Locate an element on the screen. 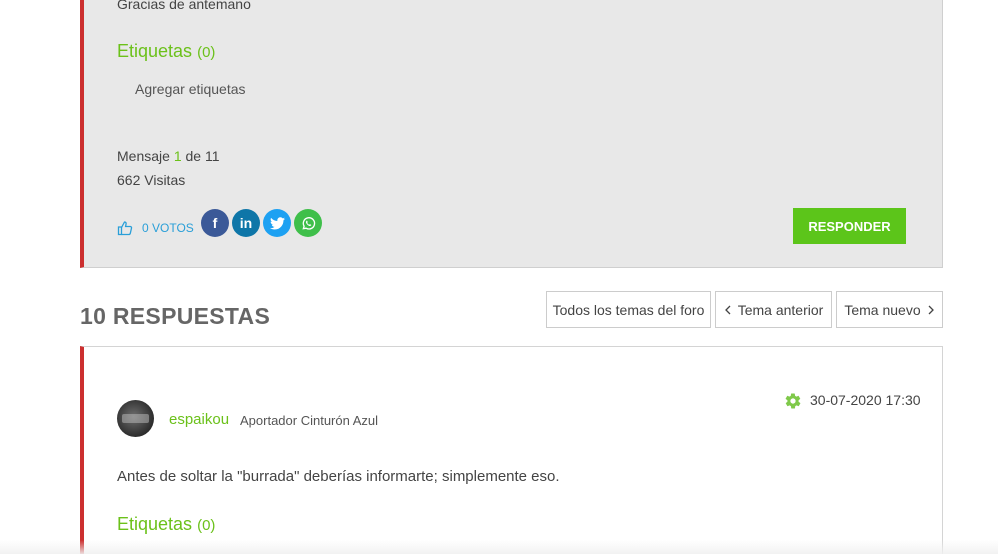 The image size is (998, 554). bottom-fade is located at coordinates (499, 547).